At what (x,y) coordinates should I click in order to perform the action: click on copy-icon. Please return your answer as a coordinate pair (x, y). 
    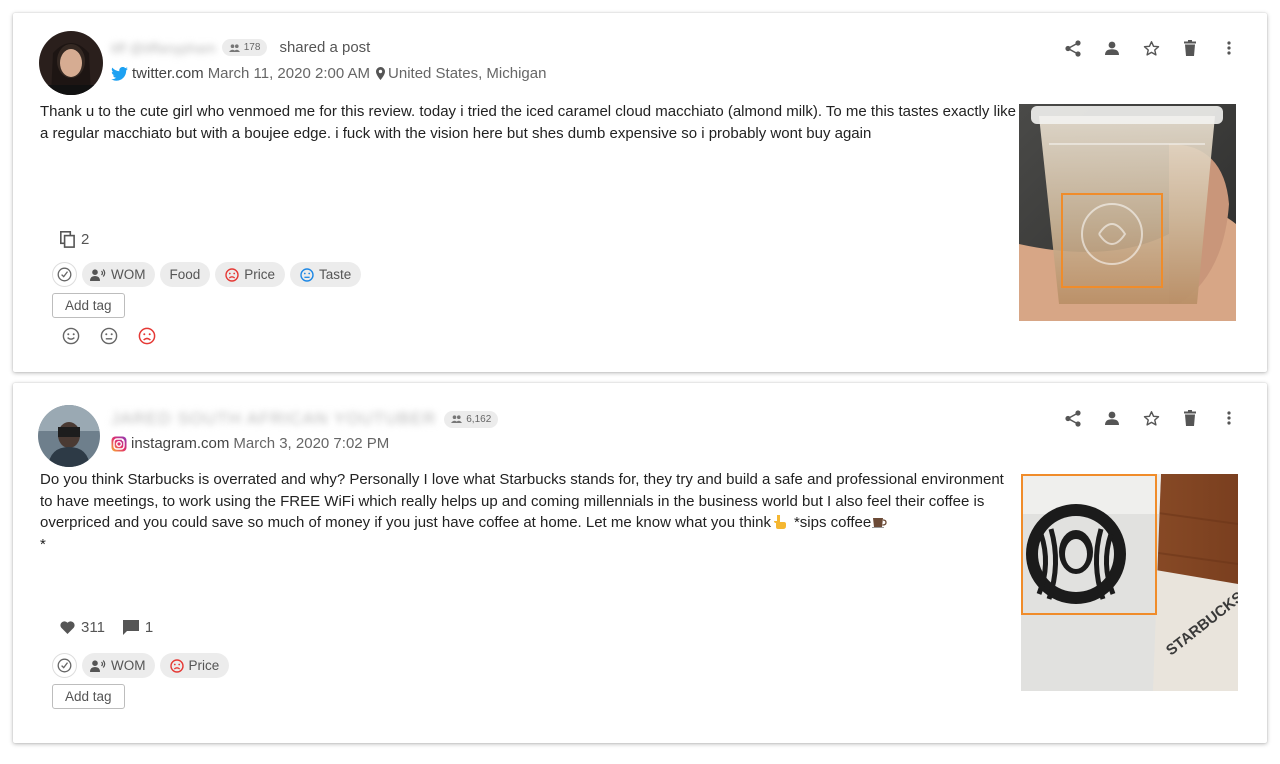
    Looking at the image, I should click on (67, 239).